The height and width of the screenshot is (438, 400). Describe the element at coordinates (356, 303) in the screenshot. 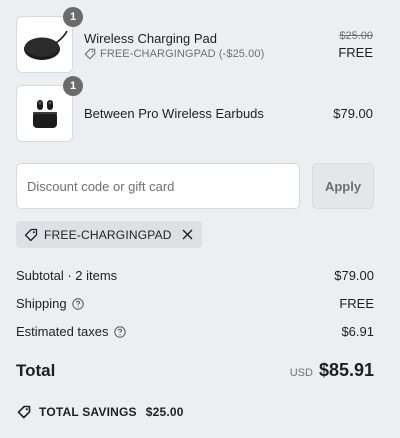

I see `shipping-value: FREE` at that location.